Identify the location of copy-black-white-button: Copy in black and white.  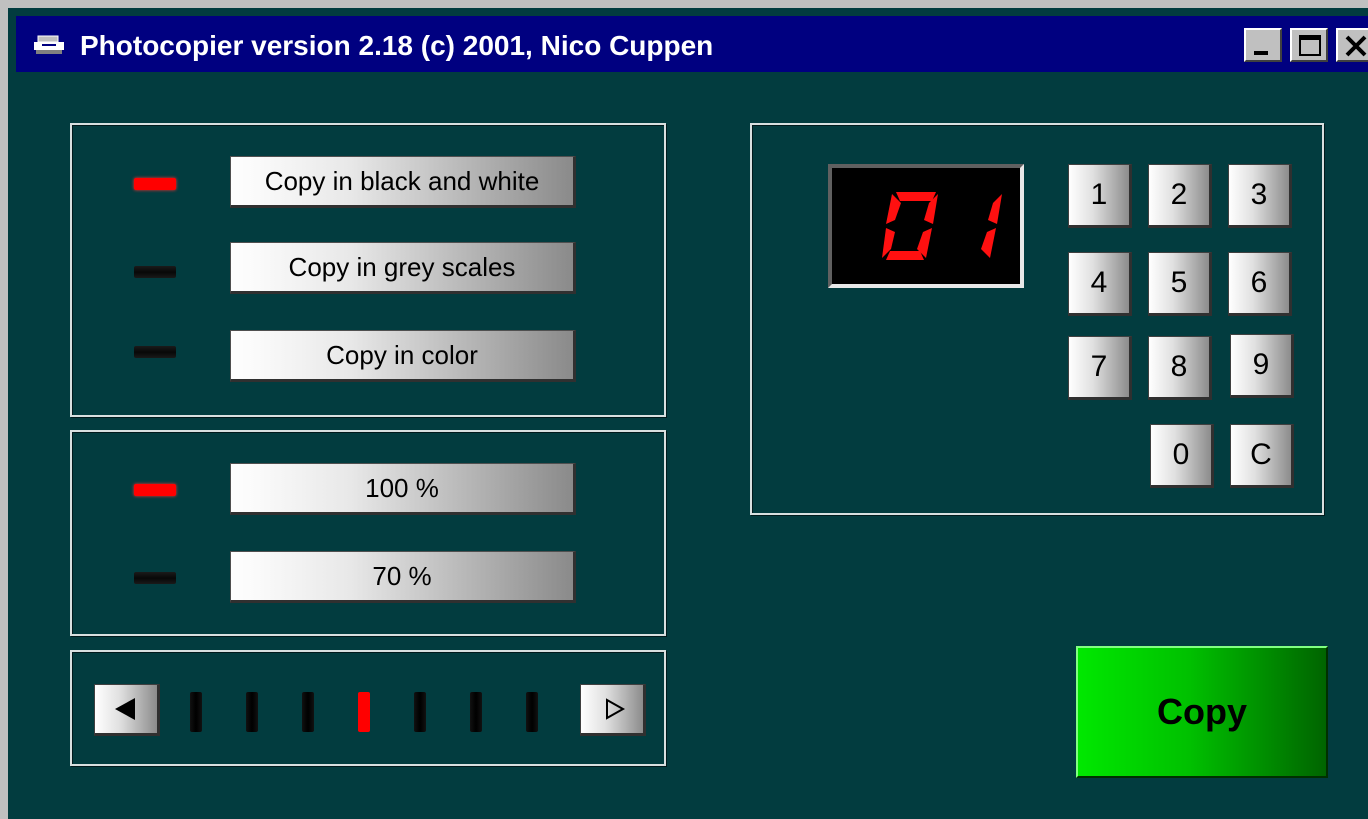
(403, 182).